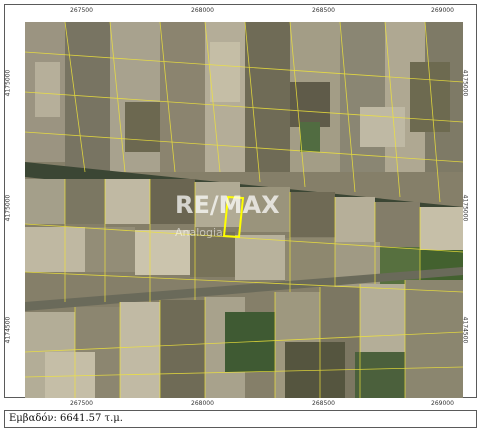 The height and width of the screenshot is (431, 483). Describe the element at coordinates (8, 208) in the screenshot. I see `y-tick-left-2: 4175000` at that location.